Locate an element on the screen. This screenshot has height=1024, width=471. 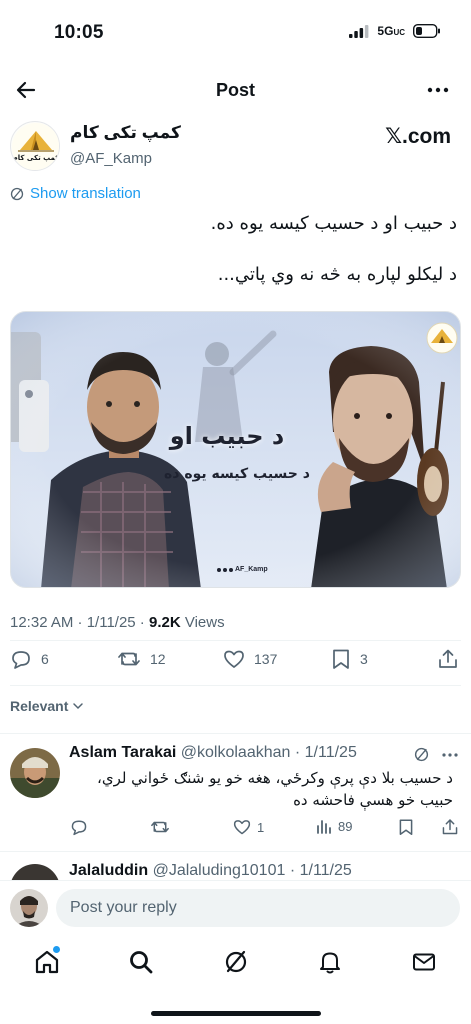
author-avatar: کمپ تکی کام is located at coordinates (35, 146).